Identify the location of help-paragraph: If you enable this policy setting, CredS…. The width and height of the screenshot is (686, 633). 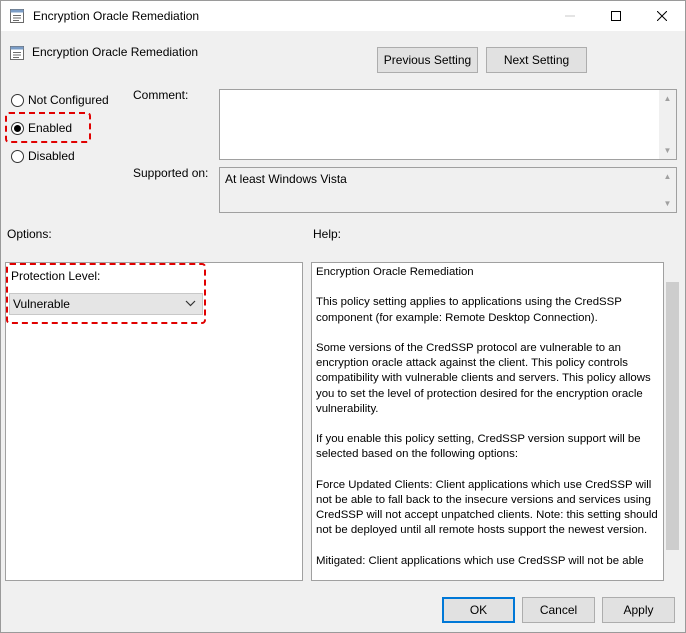
(478, 447).